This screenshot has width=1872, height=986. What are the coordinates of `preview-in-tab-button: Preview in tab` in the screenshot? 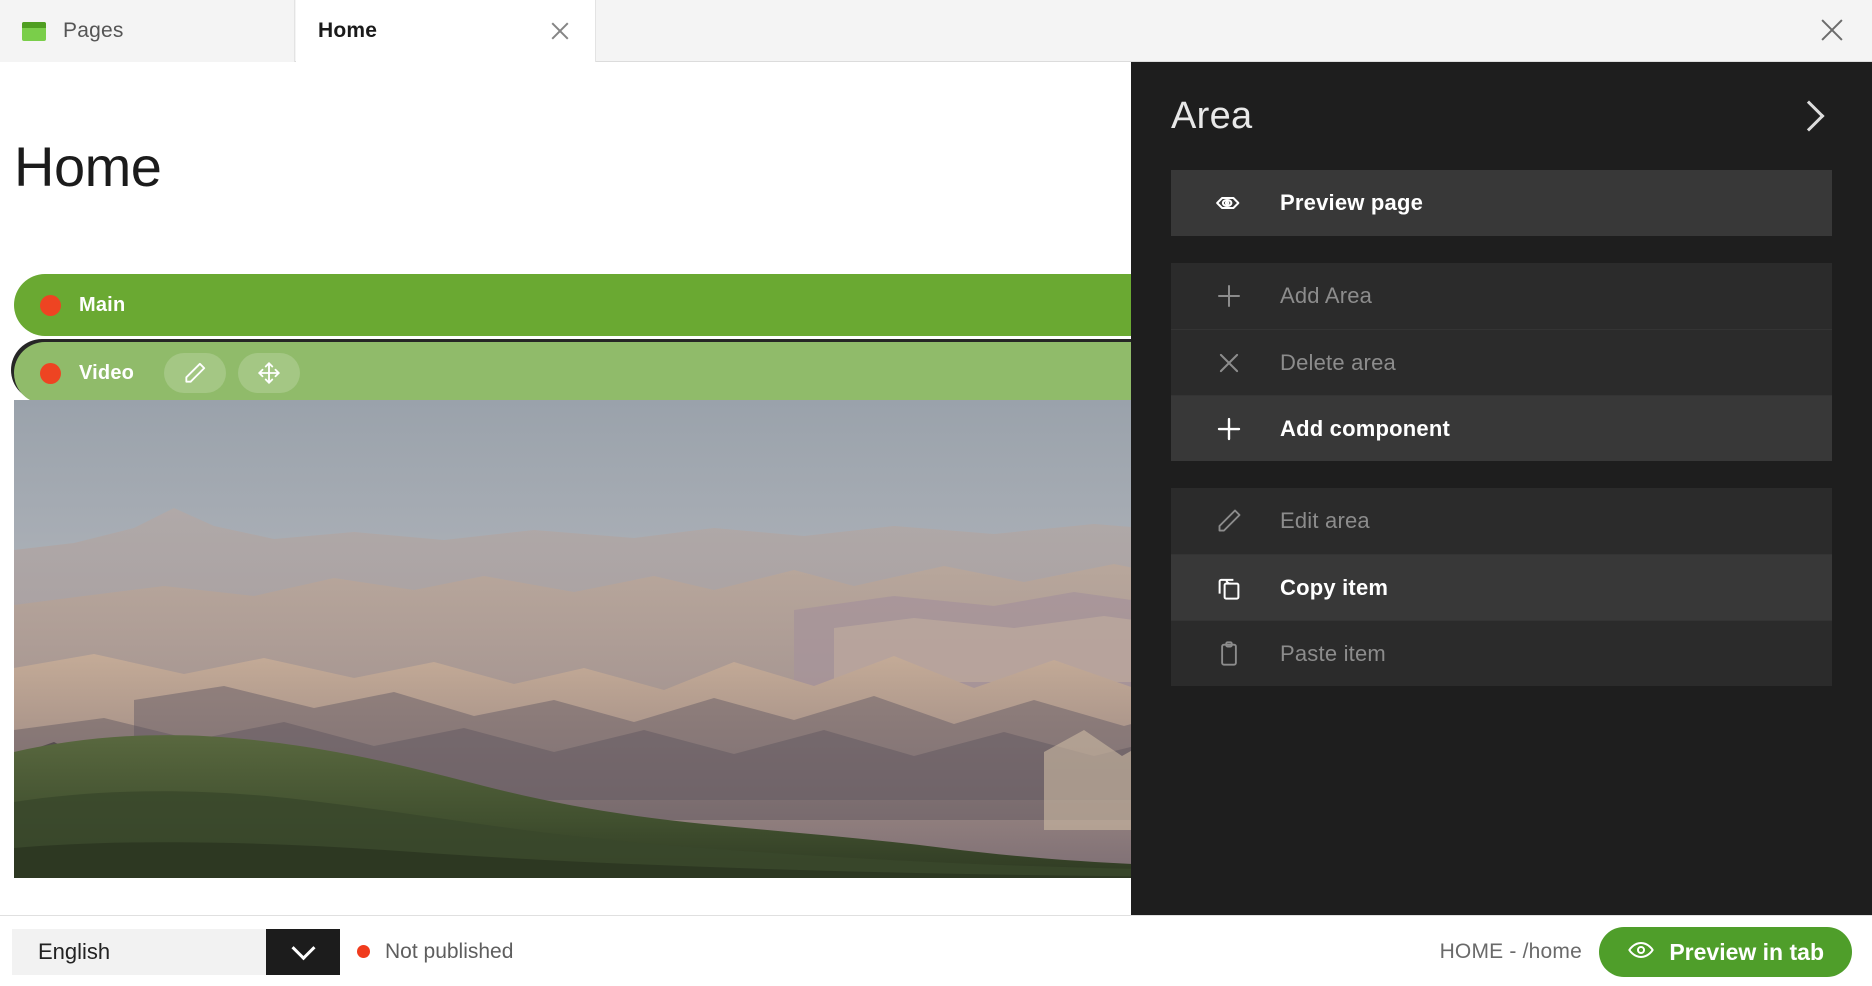 It's located at (1725, 952).